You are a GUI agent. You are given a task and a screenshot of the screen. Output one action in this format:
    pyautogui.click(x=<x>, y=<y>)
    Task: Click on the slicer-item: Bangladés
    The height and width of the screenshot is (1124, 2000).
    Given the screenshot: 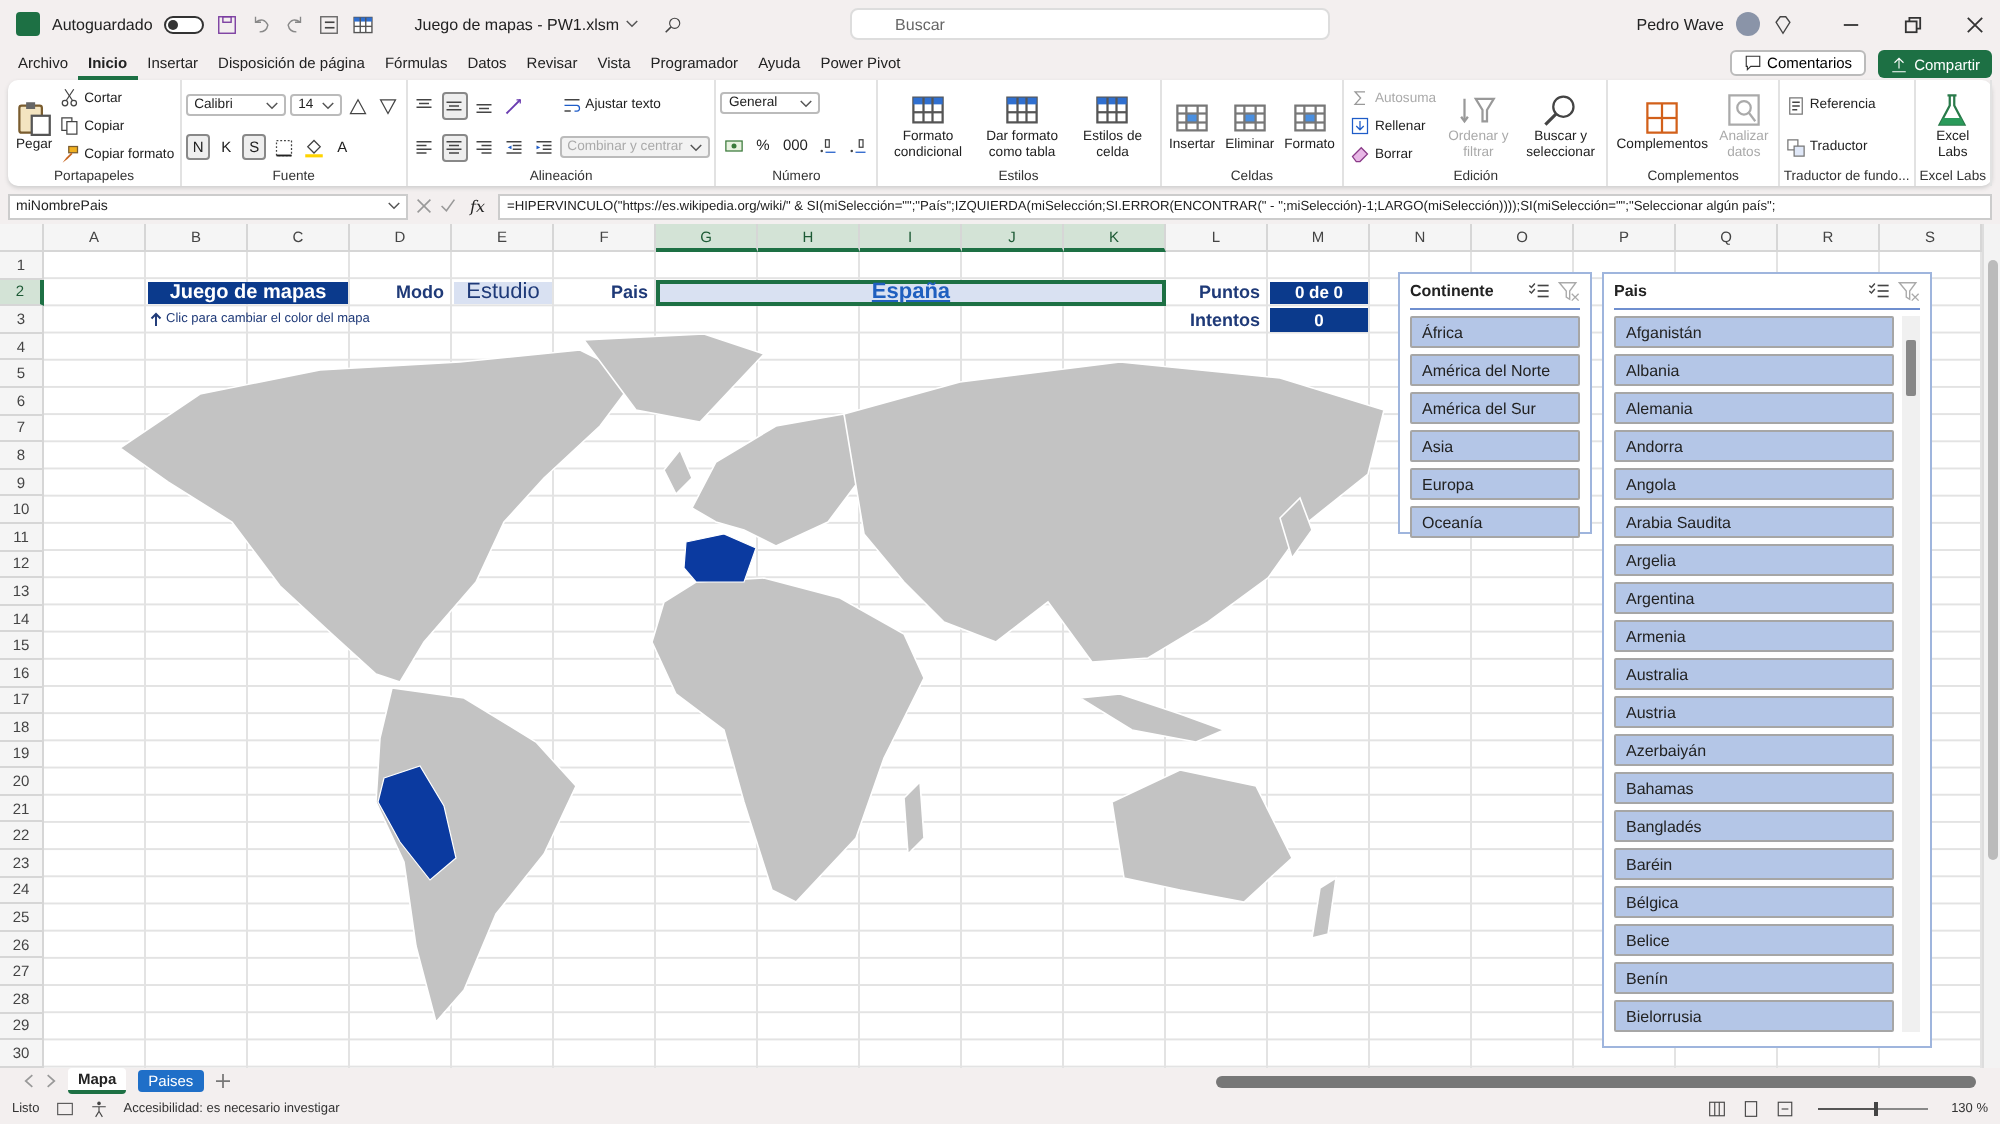 What is the action you would take?
    pyautogui.click(x=1754, y=826)
    